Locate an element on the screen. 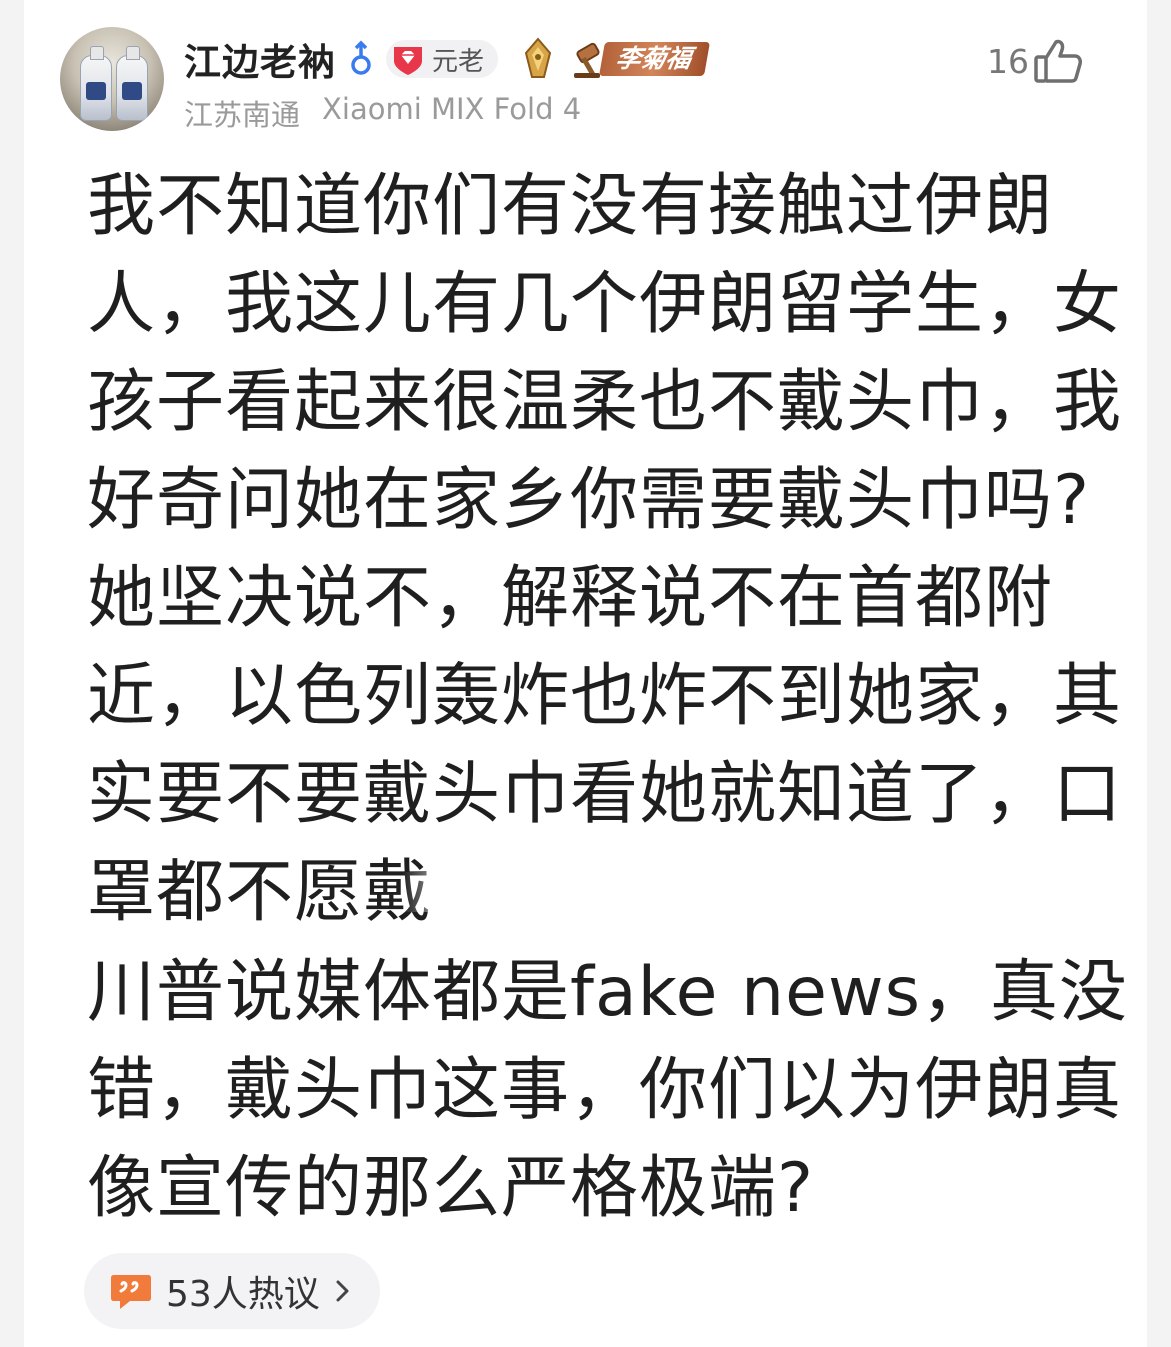 The width and height of the screenshot is (1171, 1347). pen-medal-icon is located at coordinates (538, 59).